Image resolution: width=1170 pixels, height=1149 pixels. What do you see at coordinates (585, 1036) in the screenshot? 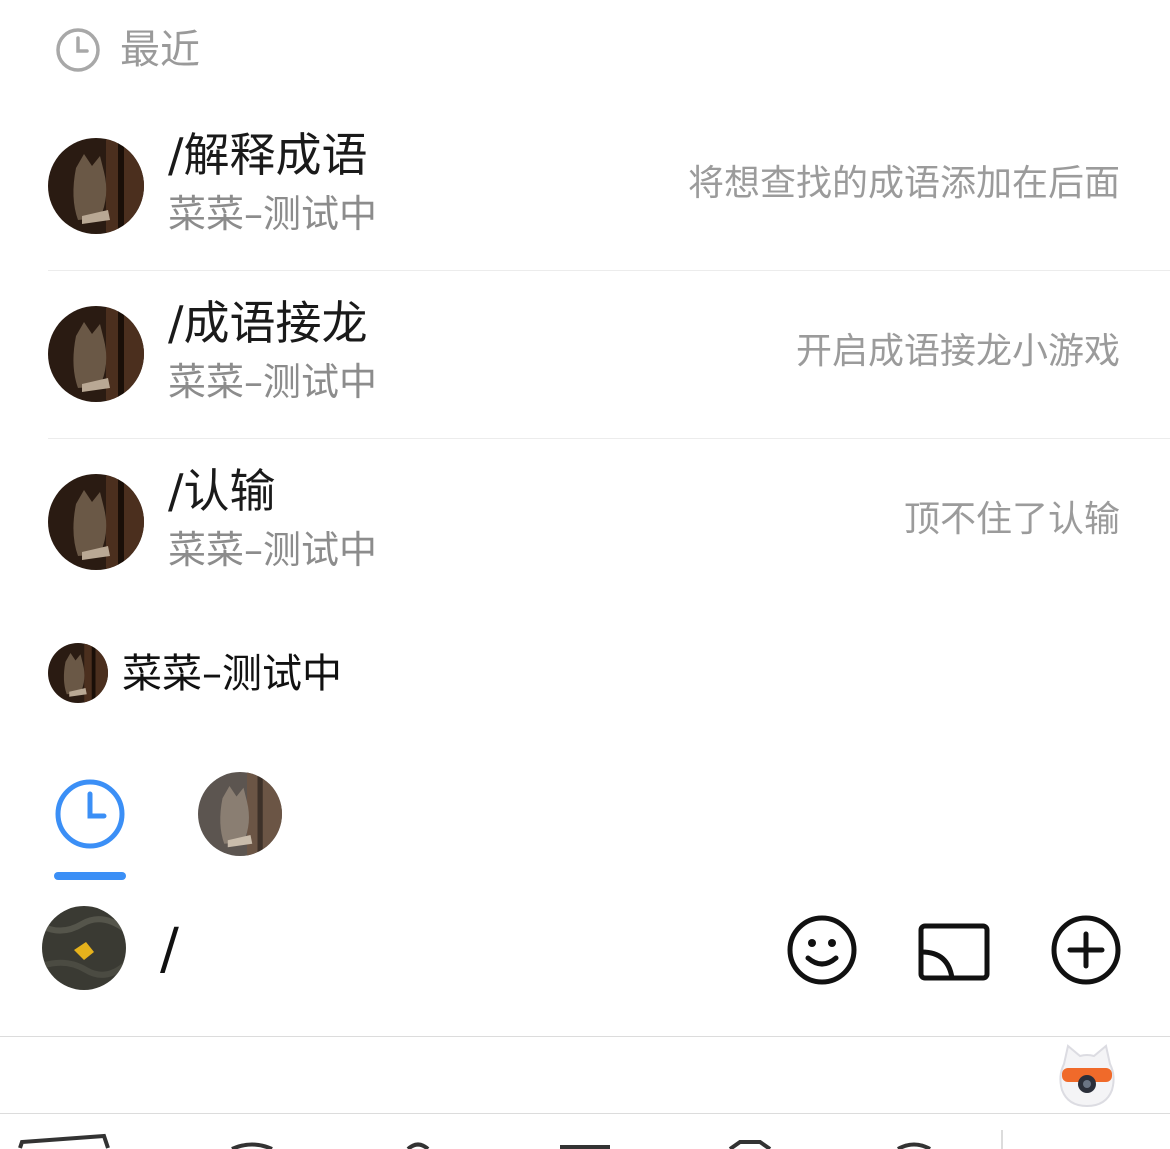
I see `divider` at bounding box center [585, 1036].